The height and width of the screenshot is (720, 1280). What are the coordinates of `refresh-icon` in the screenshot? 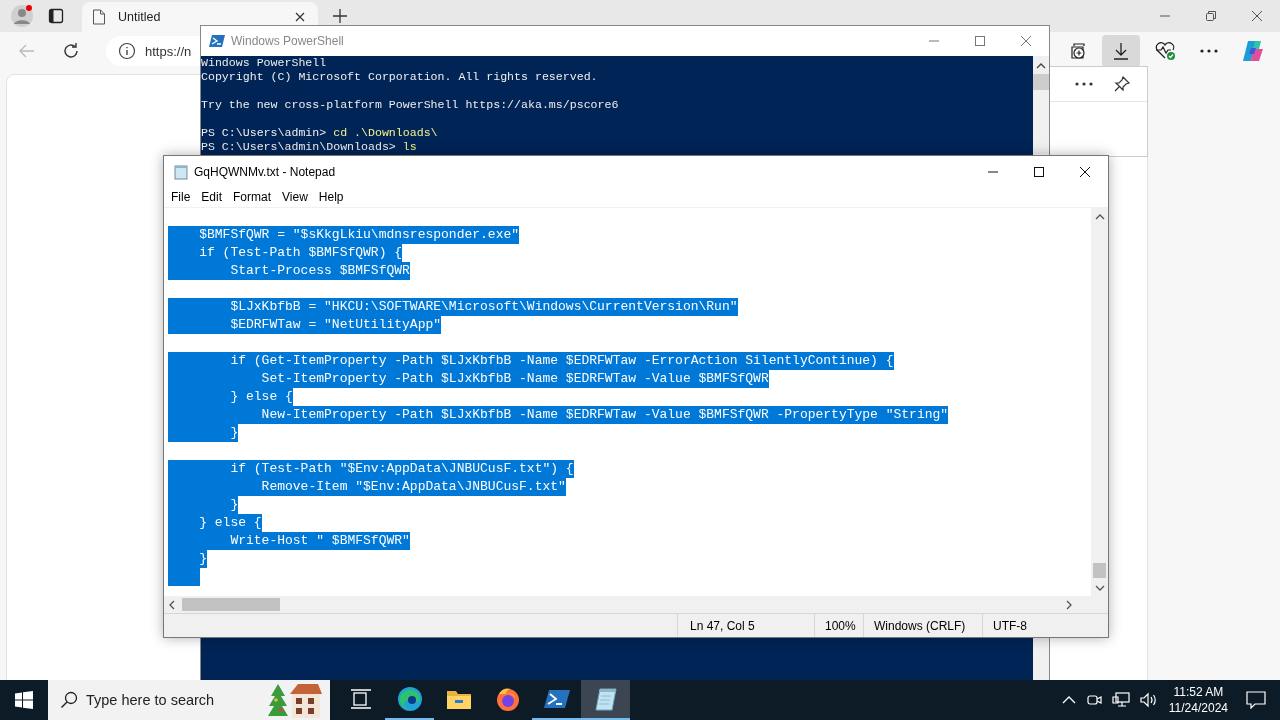 It's located at (71, 51).